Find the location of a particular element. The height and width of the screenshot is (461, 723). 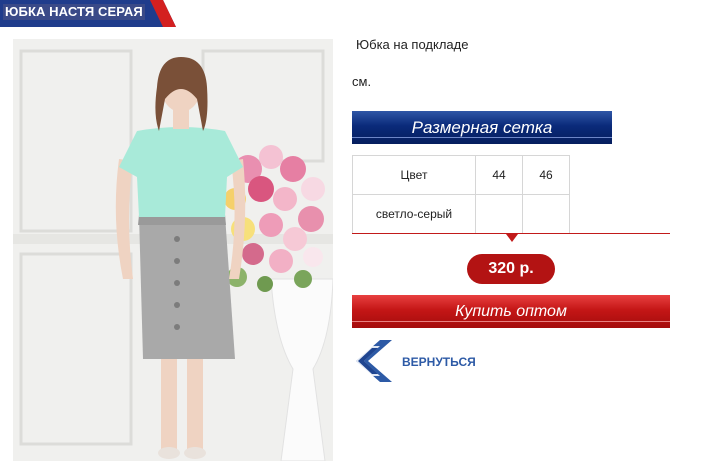

table-cell-color: светло-серый is located at coordinates (414, 214).